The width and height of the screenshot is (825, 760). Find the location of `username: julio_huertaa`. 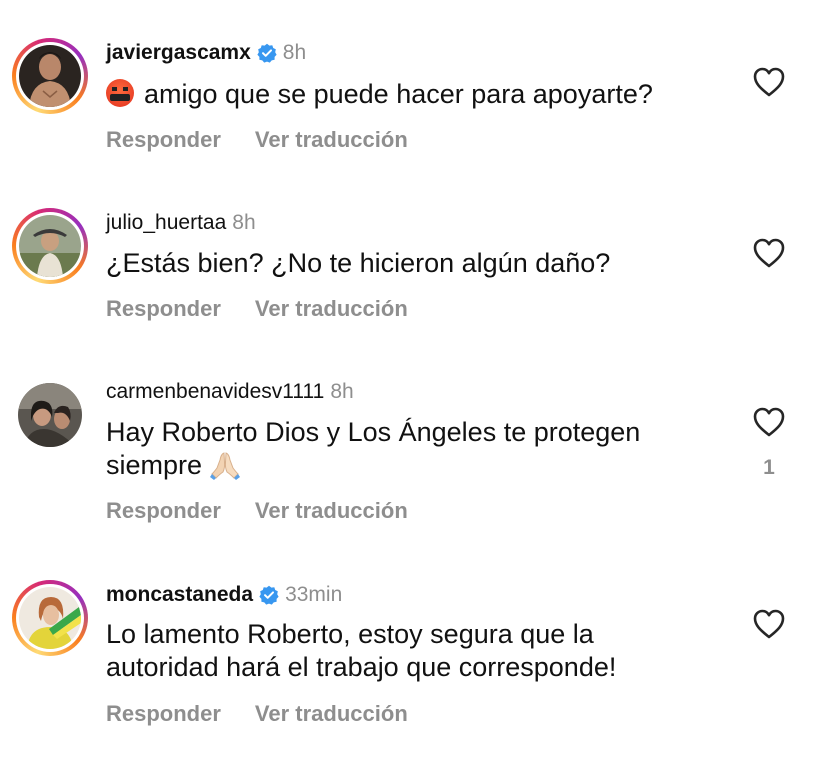

username: julio_huertaa is located at coordinates (166, 223).